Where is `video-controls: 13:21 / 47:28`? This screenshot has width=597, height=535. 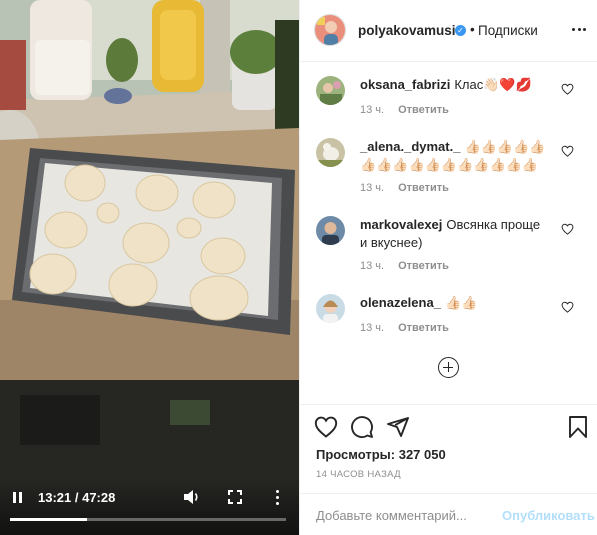 video-controls: 13:21 / 47:28 is located at coordinates (149, 506).